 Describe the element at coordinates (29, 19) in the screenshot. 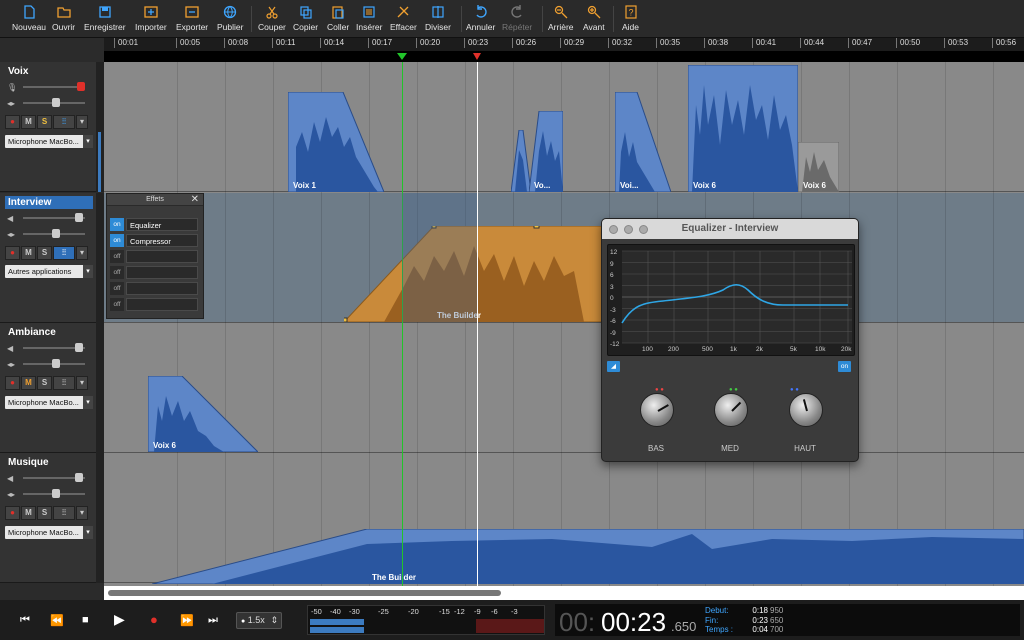

I see `new-button: Nouveau` at that location.